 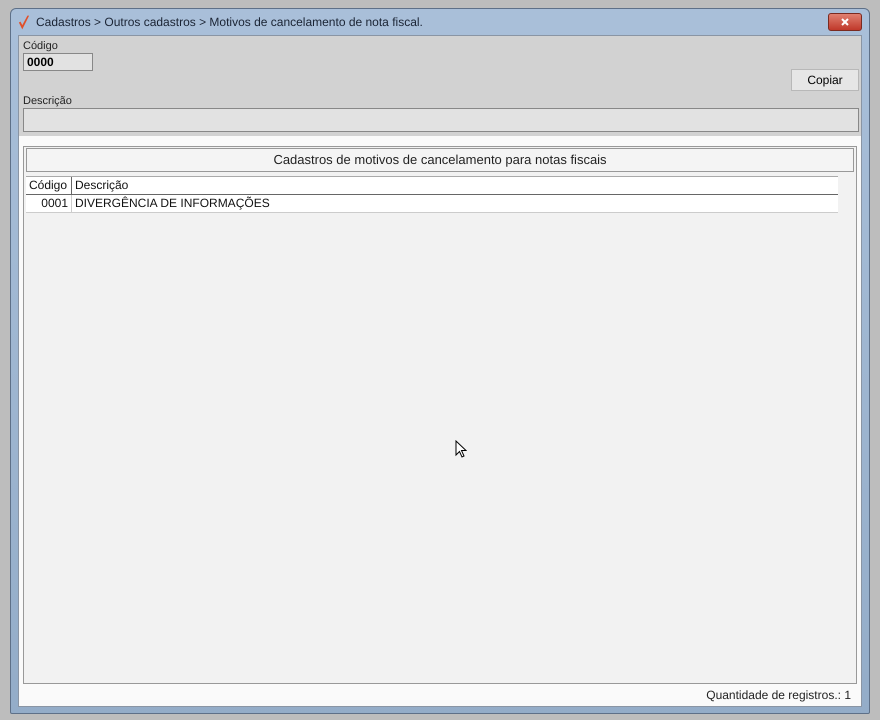 What do you see at coordinates (441, 120) in the screenshot?
I see `description-field` at bounding box center [441, 120].